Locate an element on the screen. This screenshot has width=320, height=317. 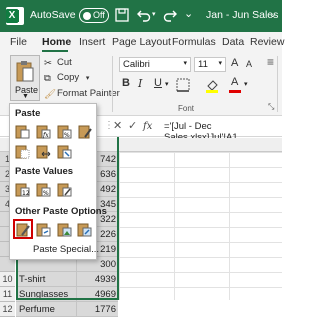
copy-dropdown-icon: ▾ is located at coordinates (88, 78).